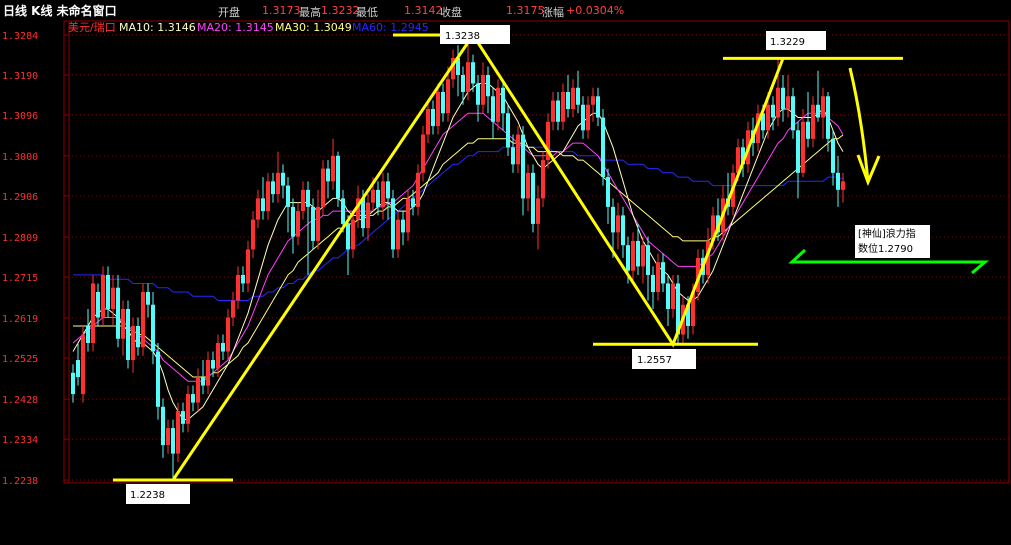  What do you see at coordinates (654, 360) in the screenshot?
I see `label-low-2-text: 1.2557` at bounding box center [654, 360].